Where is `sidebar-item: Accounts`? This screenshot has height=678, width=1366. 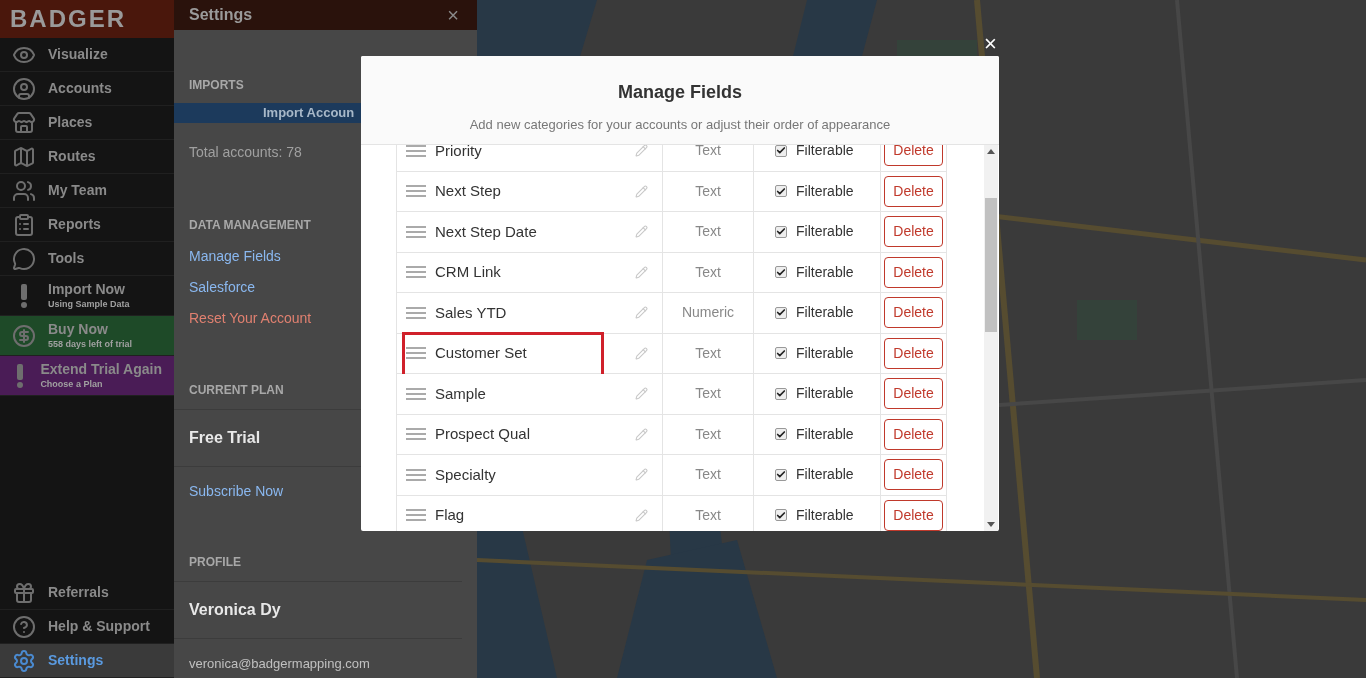
sidebar-item: Accounts is located at coordinates (87, 89).